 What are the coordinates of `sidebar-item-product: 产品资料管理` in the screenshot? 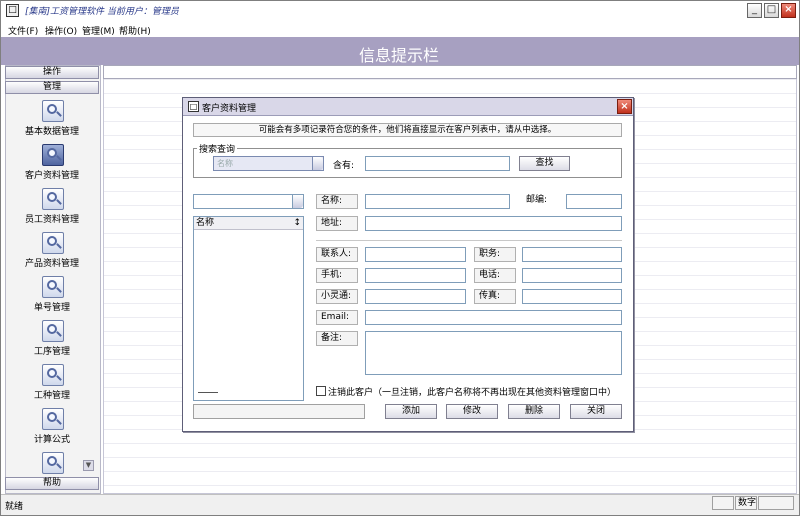 It's located at (52, 262).